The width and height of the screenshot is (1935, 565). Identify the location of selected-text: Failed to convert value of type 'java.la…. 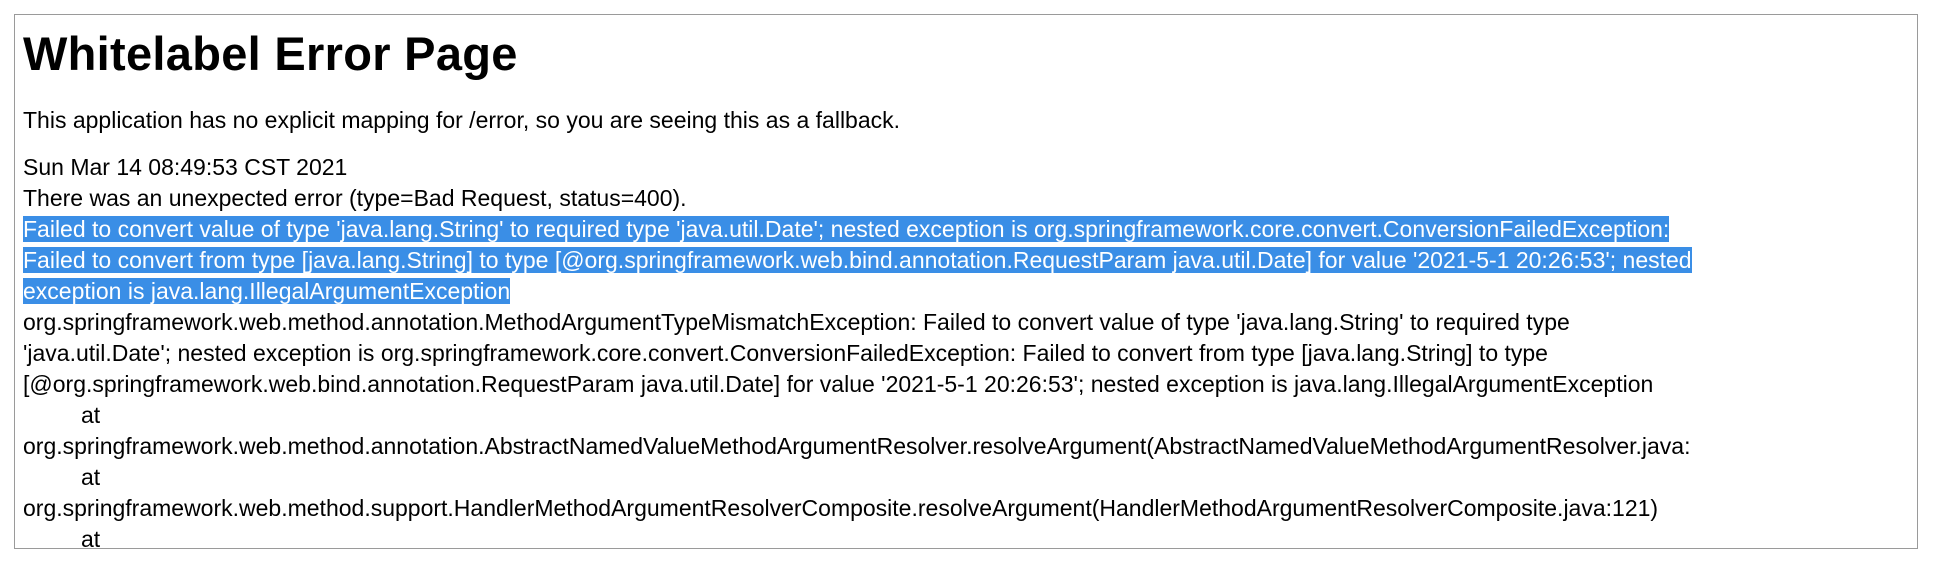
(846, 229).